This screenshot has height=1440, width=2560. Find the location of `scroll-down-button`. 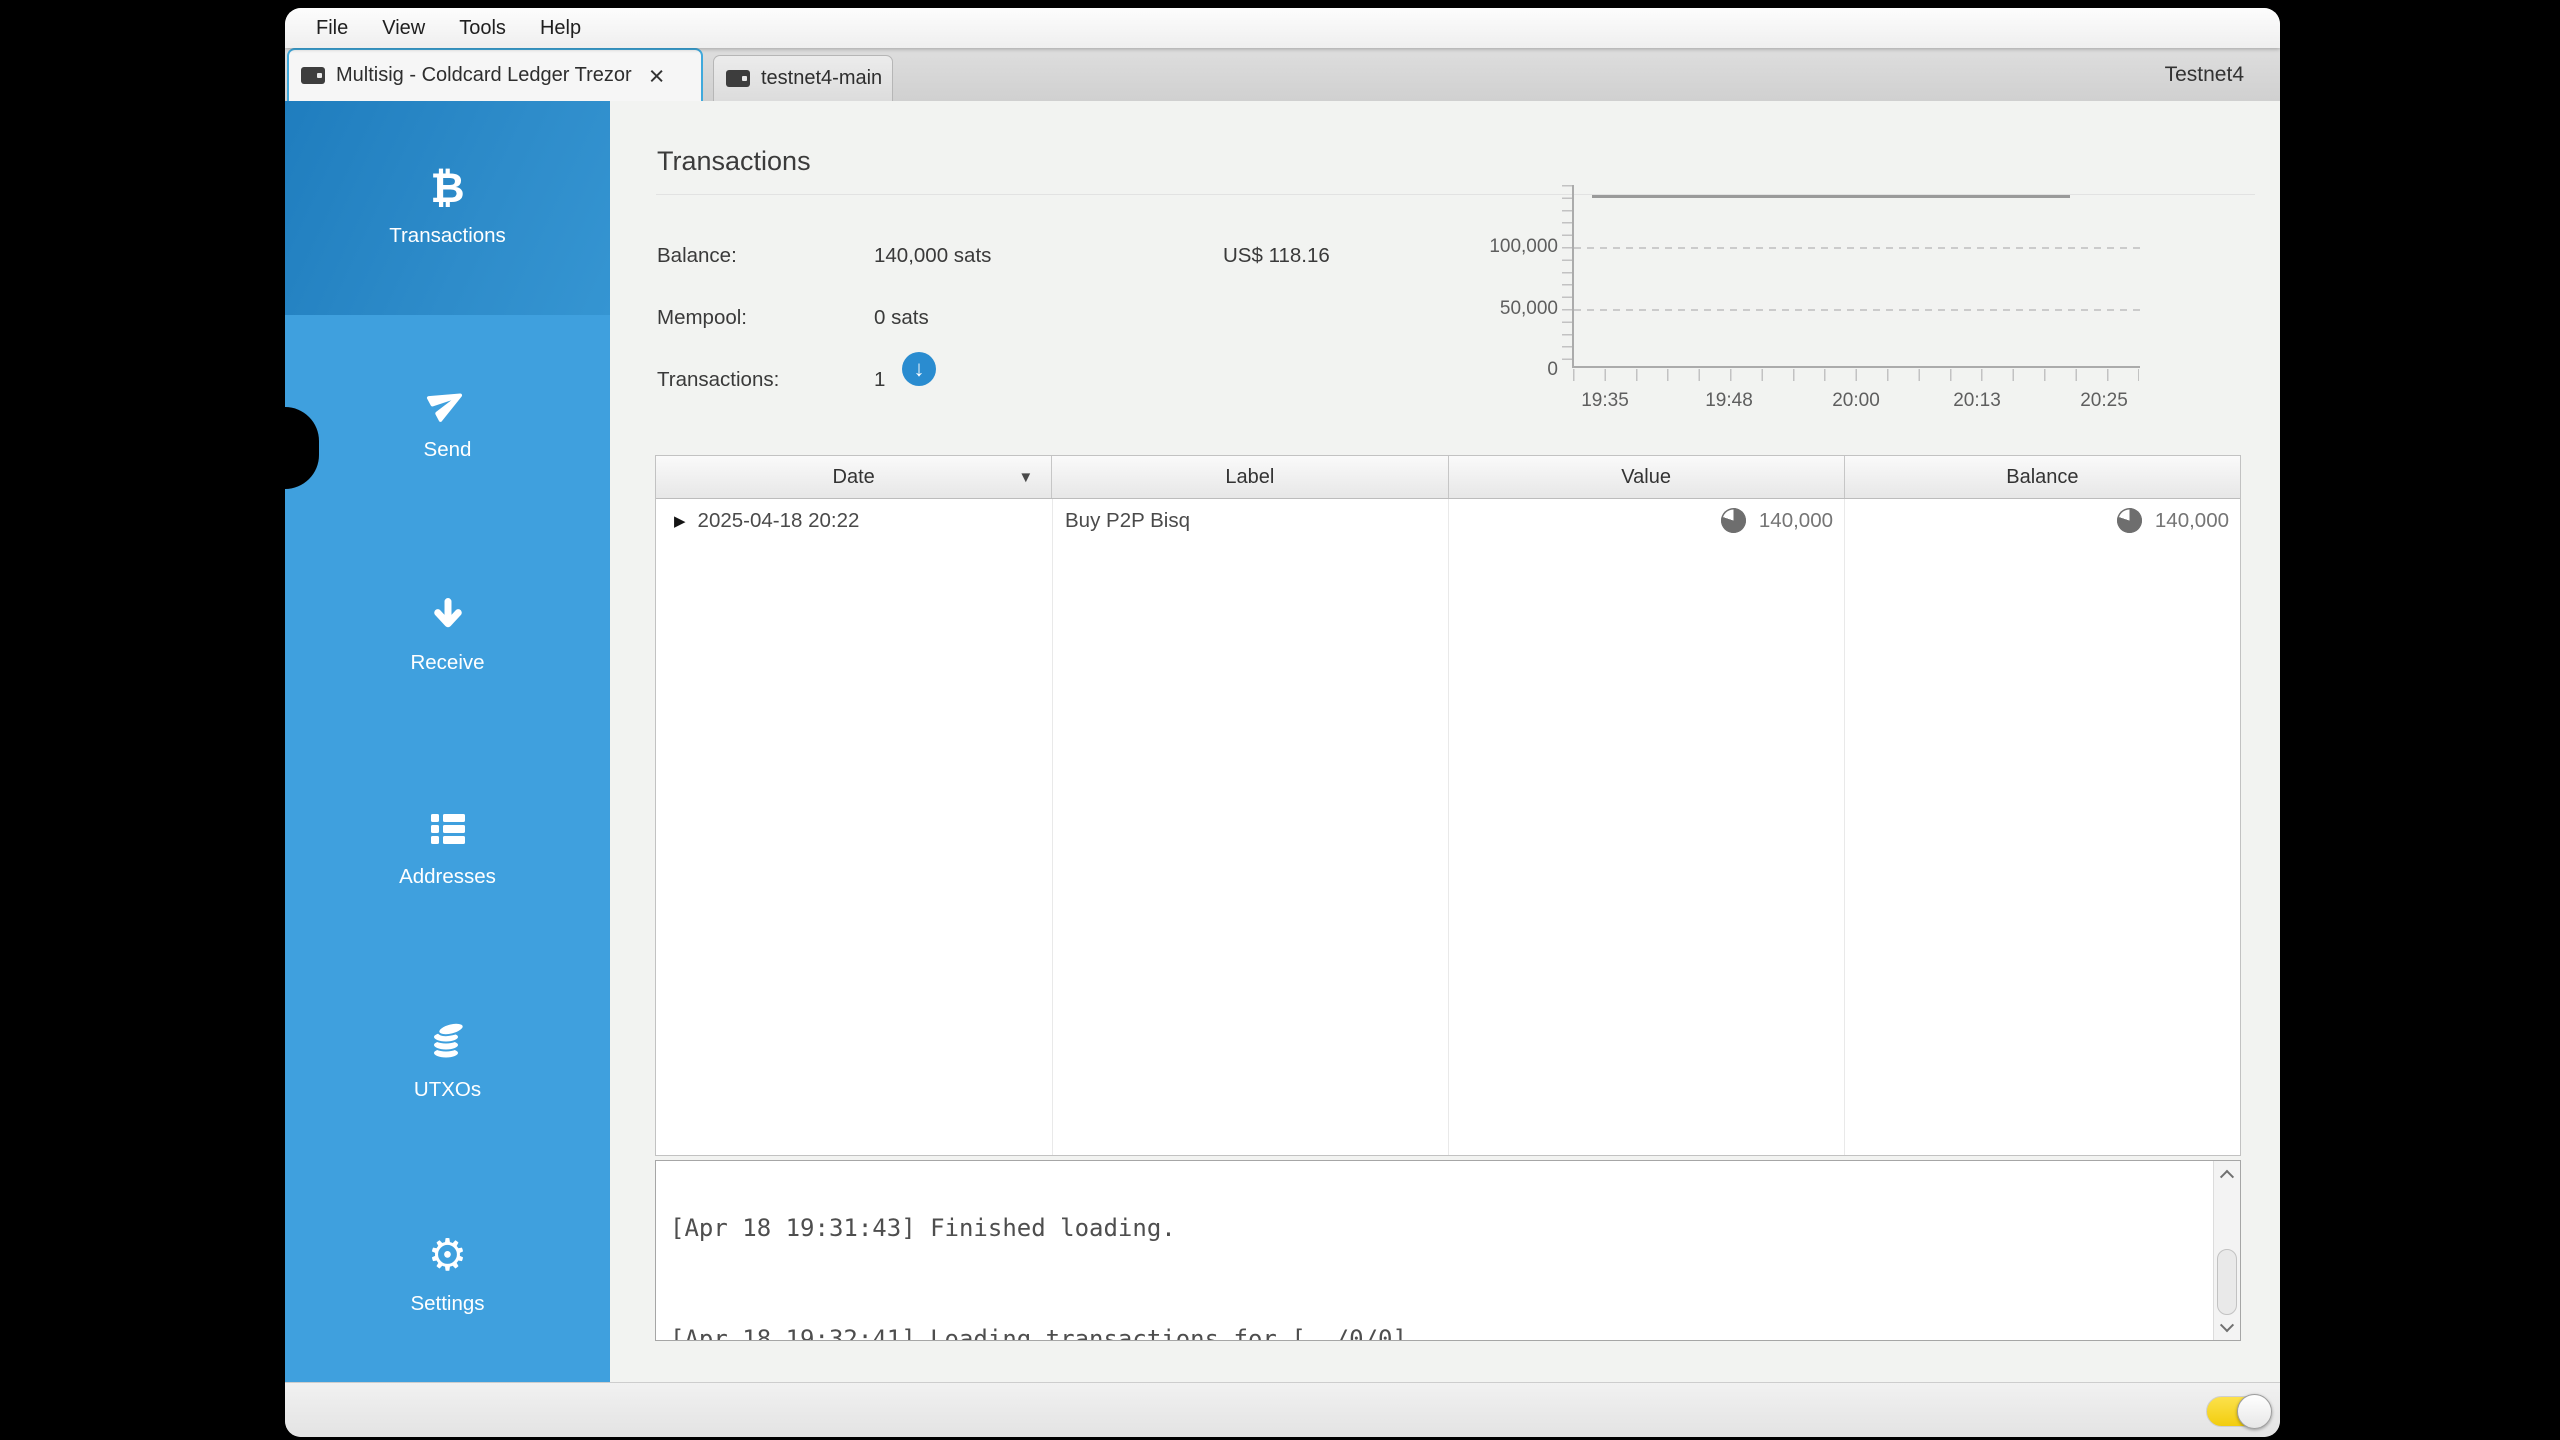

scroll-down-button is located at coordinates (2227, 1327).